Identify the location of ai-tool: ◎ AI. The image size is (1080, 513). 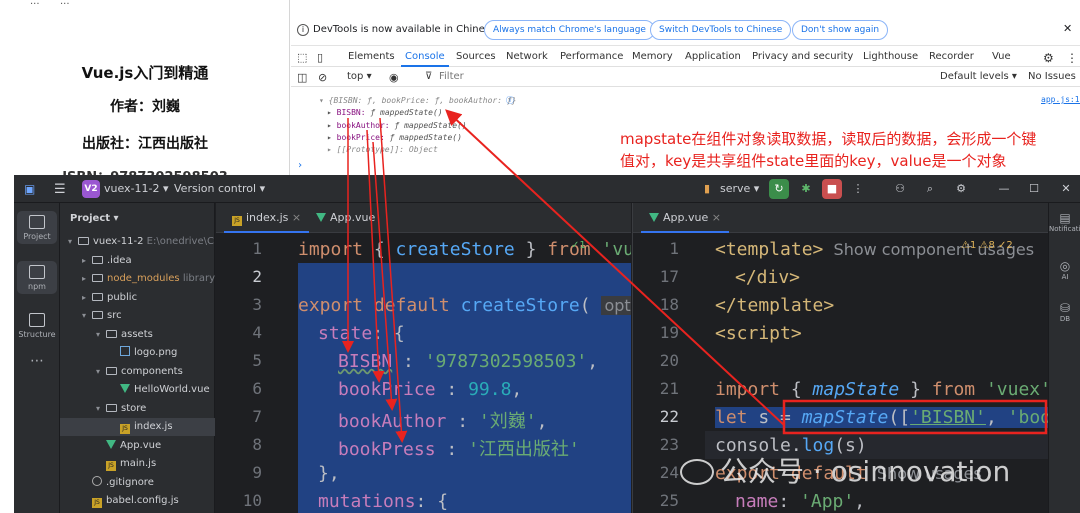
(1064, 270).